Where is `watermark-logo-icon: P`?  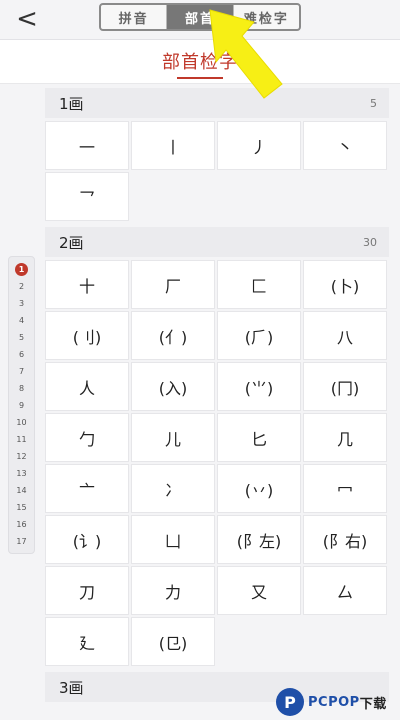 watermark-logo-icon: P is located at coordinates (290, 702).